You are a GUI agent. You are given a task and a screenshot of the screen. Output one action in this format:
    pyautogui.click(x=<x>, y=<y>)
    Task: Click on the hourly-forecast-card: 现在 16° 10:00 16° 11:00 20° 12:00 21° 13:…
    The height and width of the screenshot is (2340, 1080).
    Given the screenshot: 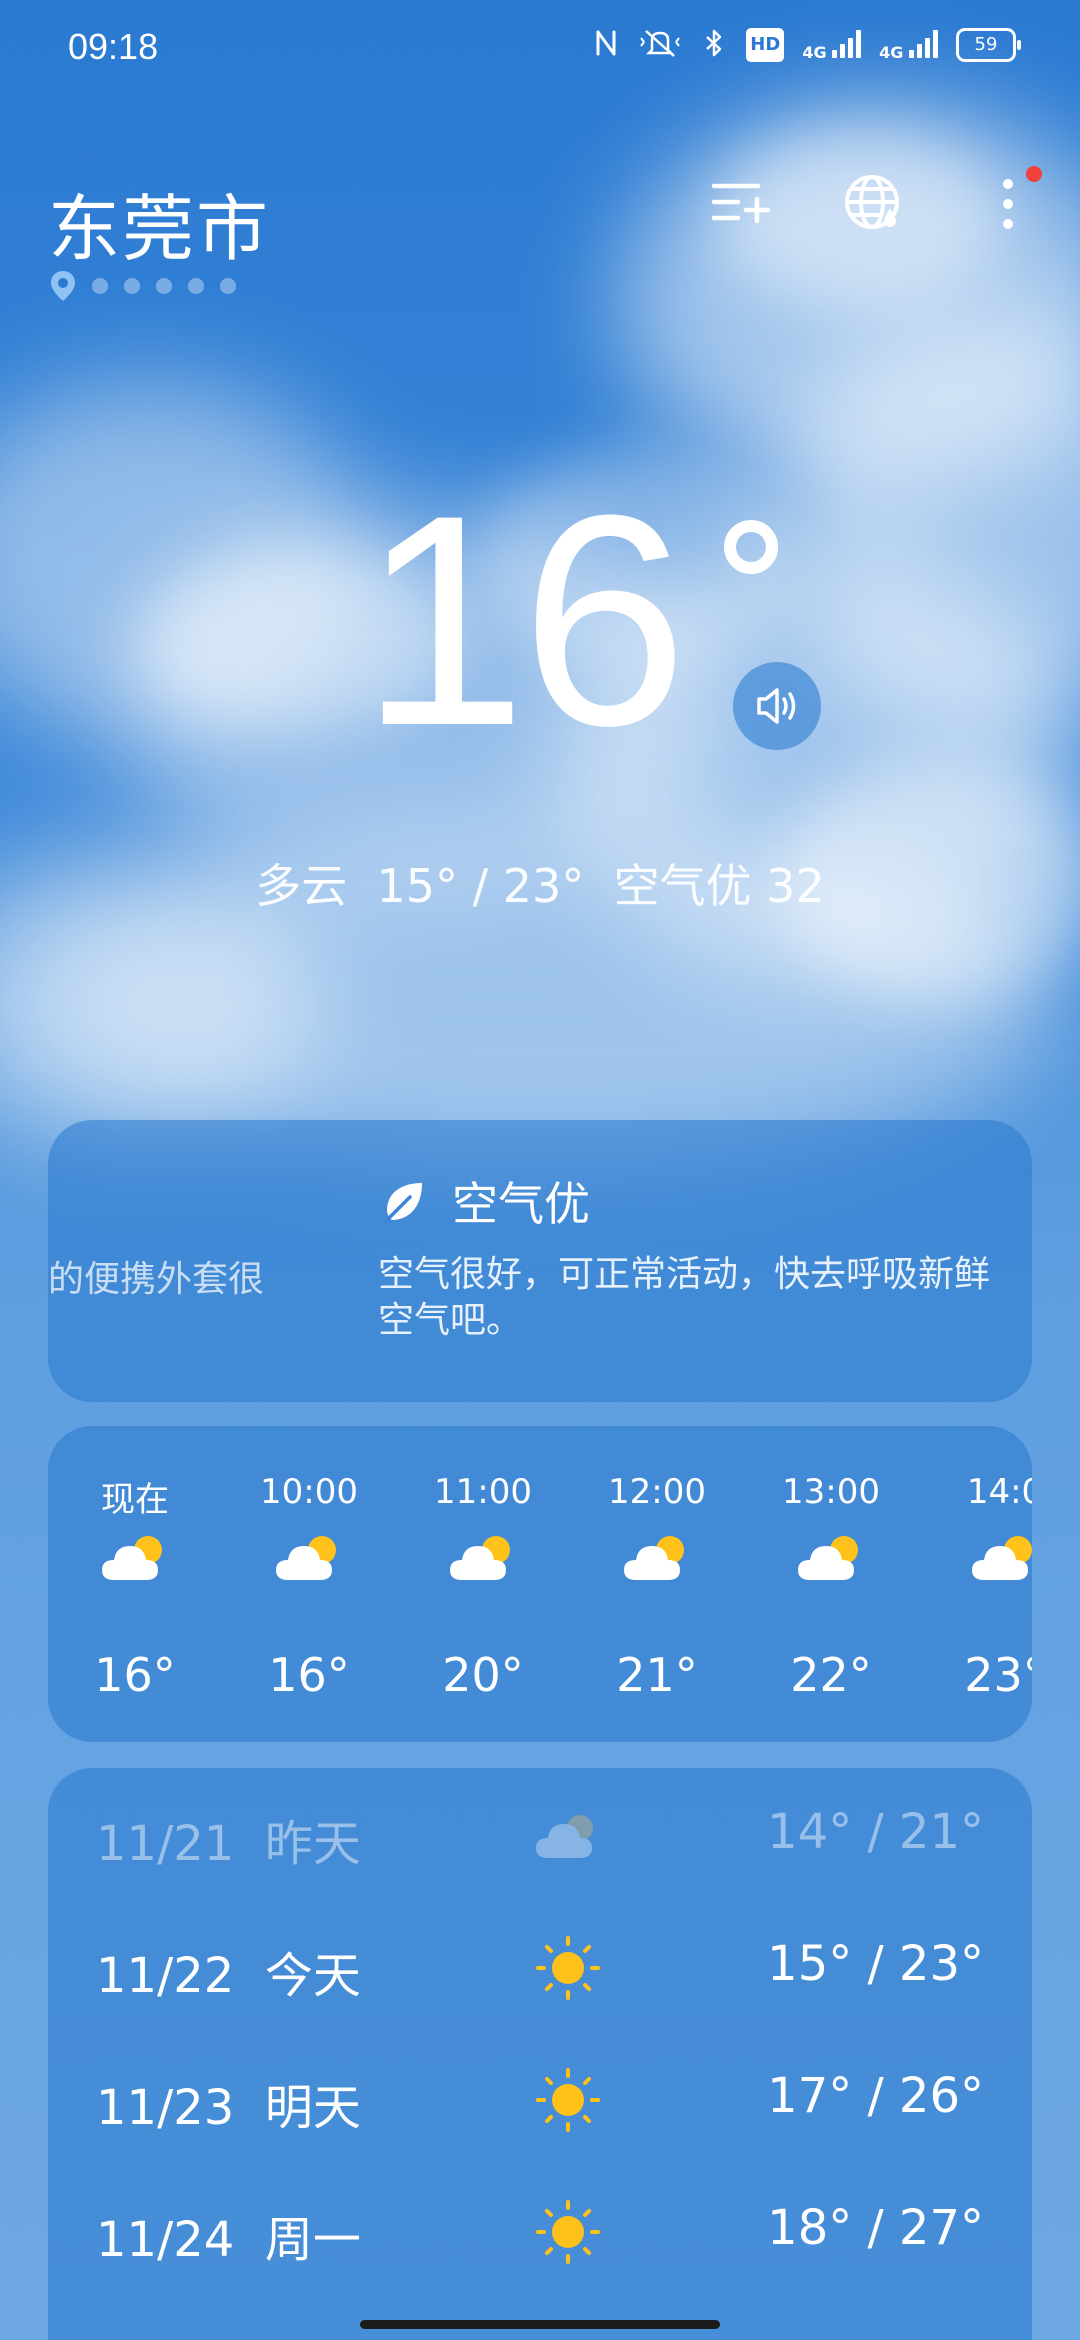 What is the action you would take?
    pyautogui.click(x=540, y=1584)
    